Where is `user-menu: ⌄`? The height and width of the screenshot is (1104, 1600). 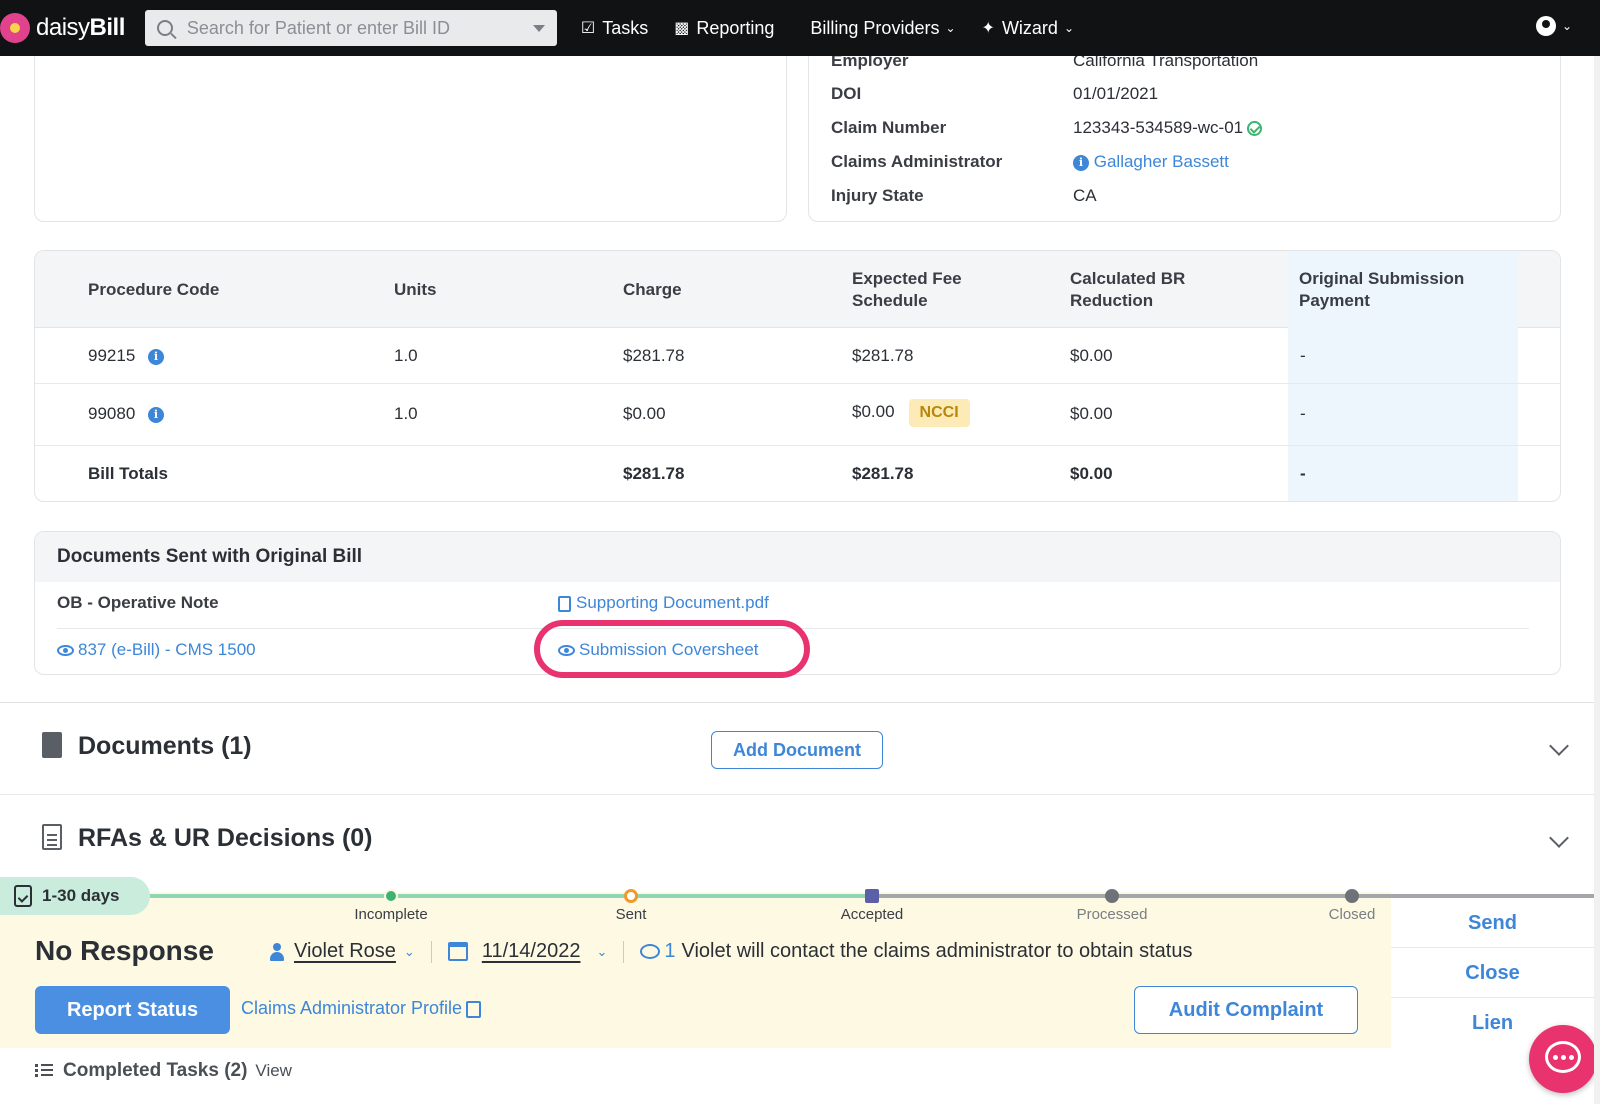 user-menu: ⌄ is located at coordinates (1553, 26).